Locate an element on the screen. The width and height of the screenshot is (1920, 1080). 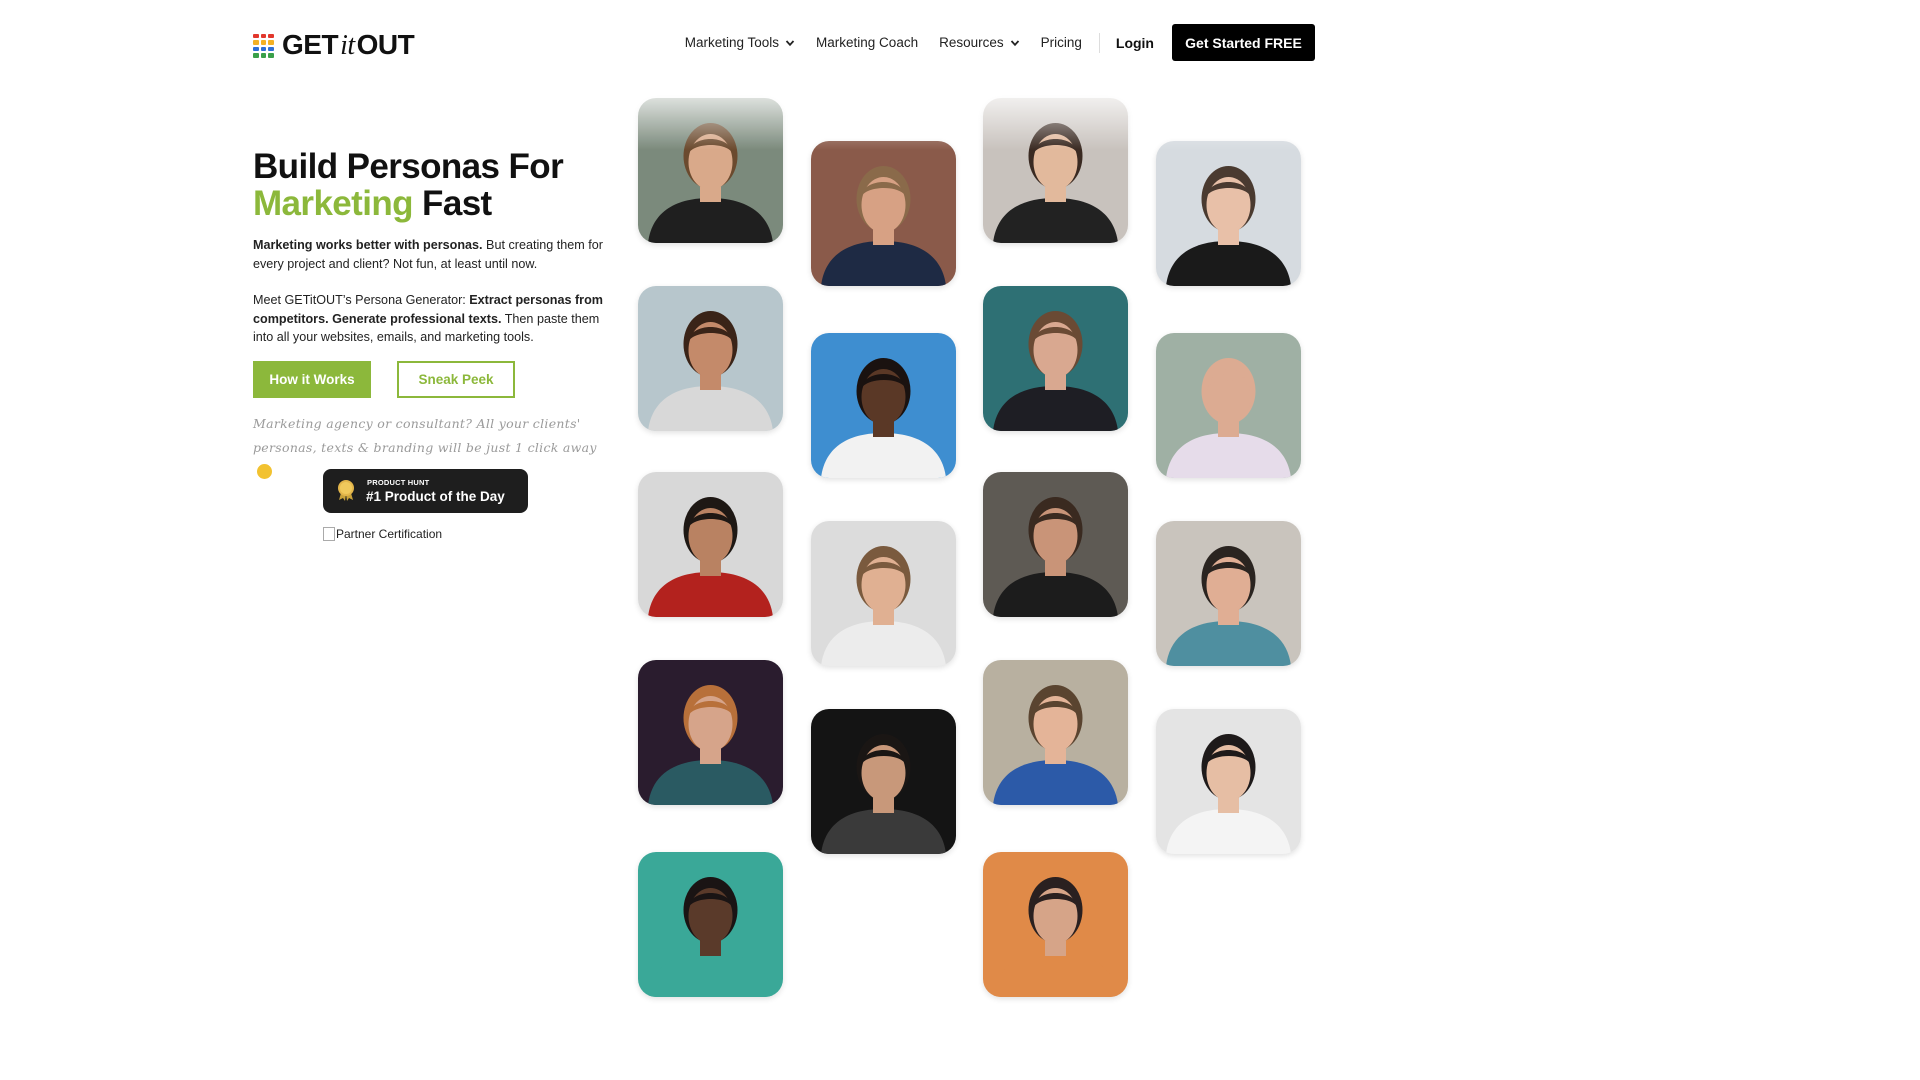
nav-item-label: Pricing is located at coordinates (1061, 42).